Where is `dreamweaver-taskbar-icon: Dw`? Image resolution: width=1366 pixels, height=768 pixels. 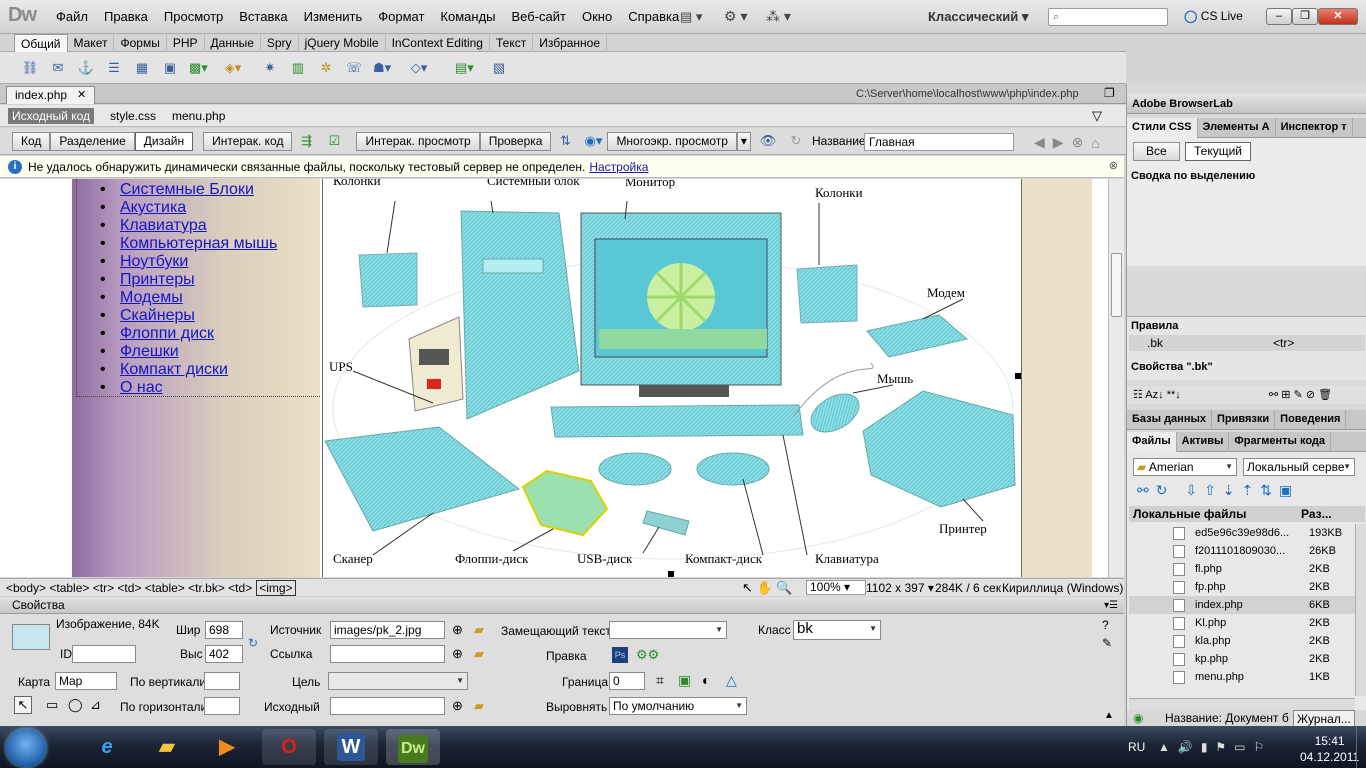
dreamweaver-taskbar-icon: Dw is located at coordinates (413, 747).